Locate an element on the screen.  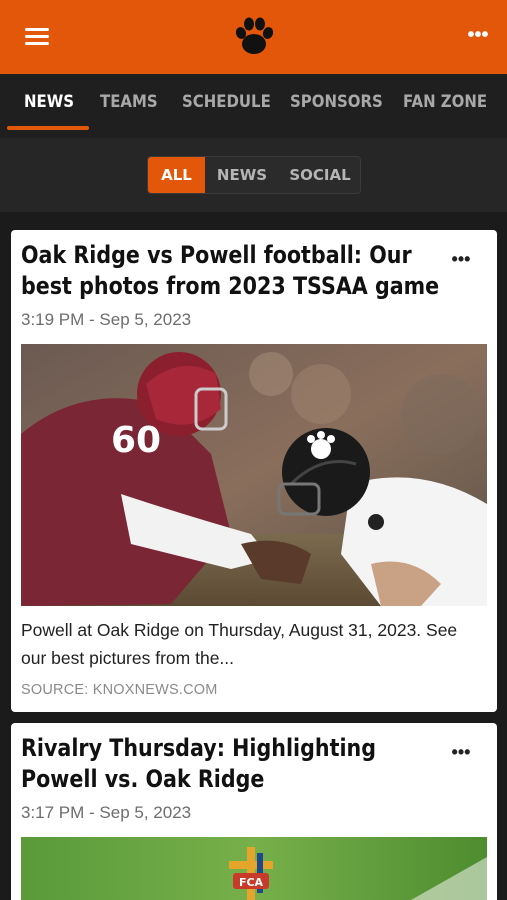
article-timestamp: 3:17 PM - Sep 5, 2023 is located at coordinates (106, 812).